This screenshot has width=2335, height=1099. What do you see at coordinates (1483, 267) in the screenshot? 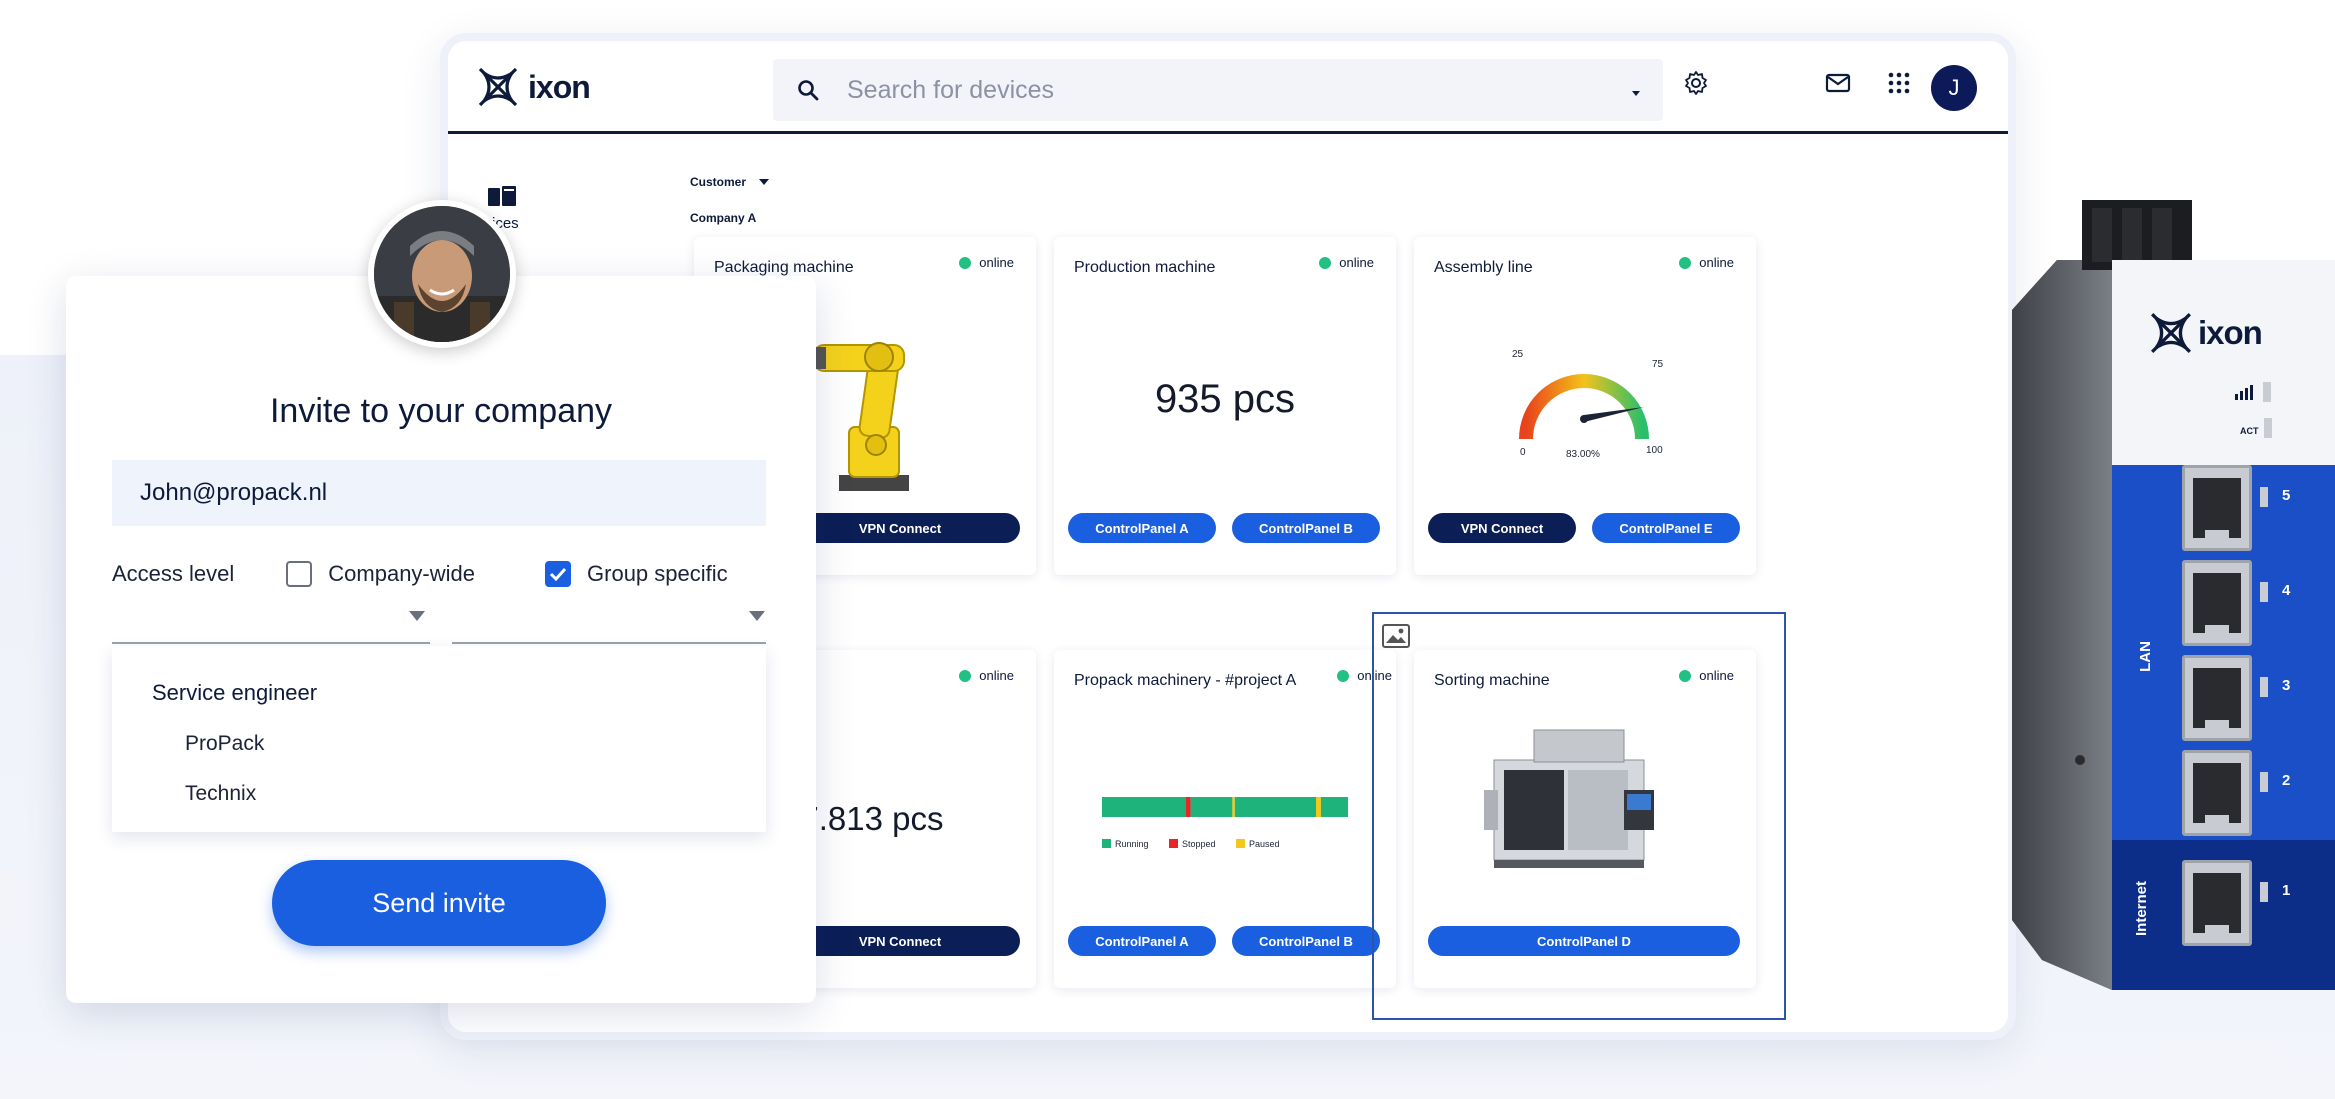
I see `card-title: Assembly line` at bounding box center [1483, 267].